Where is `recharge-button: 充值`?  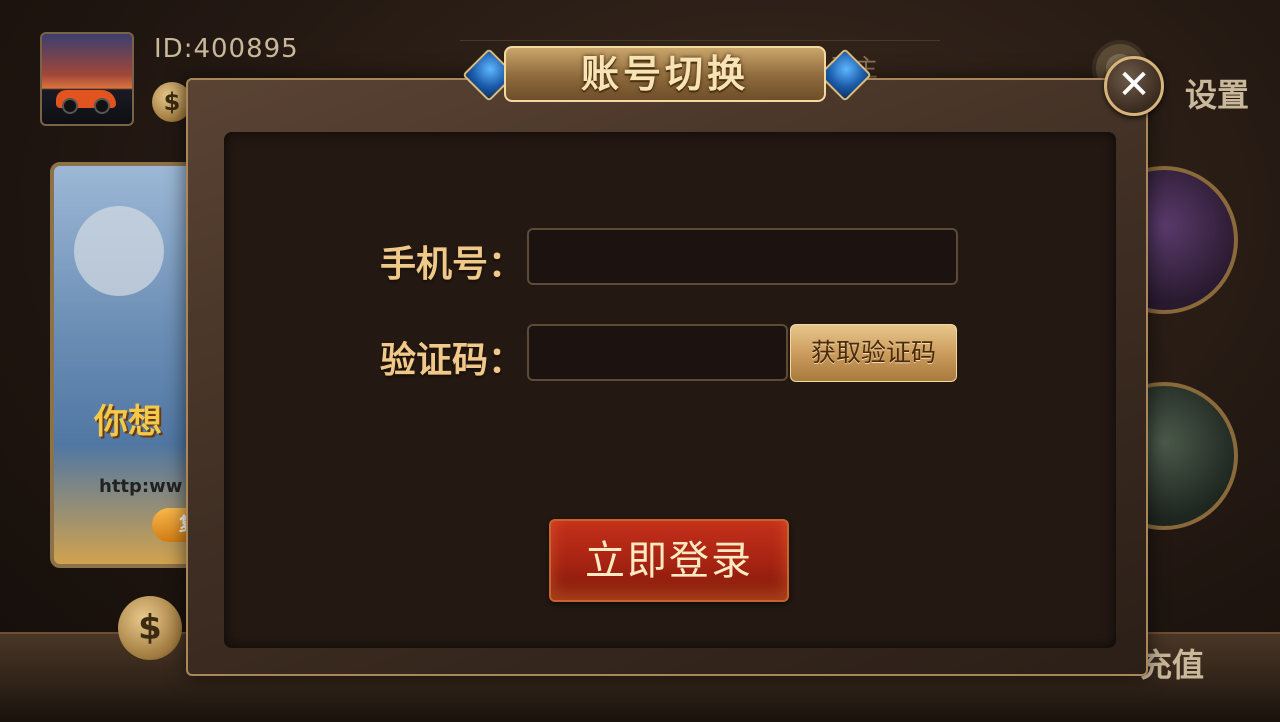
recharge-button: 充值 is located at coordinates (1172, 663).